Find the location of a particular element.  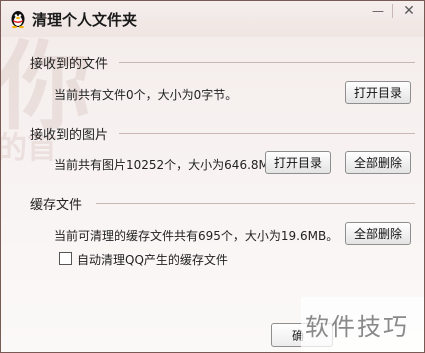

cache-files-title: 缓存文件 is located at coordinates (56, 205).